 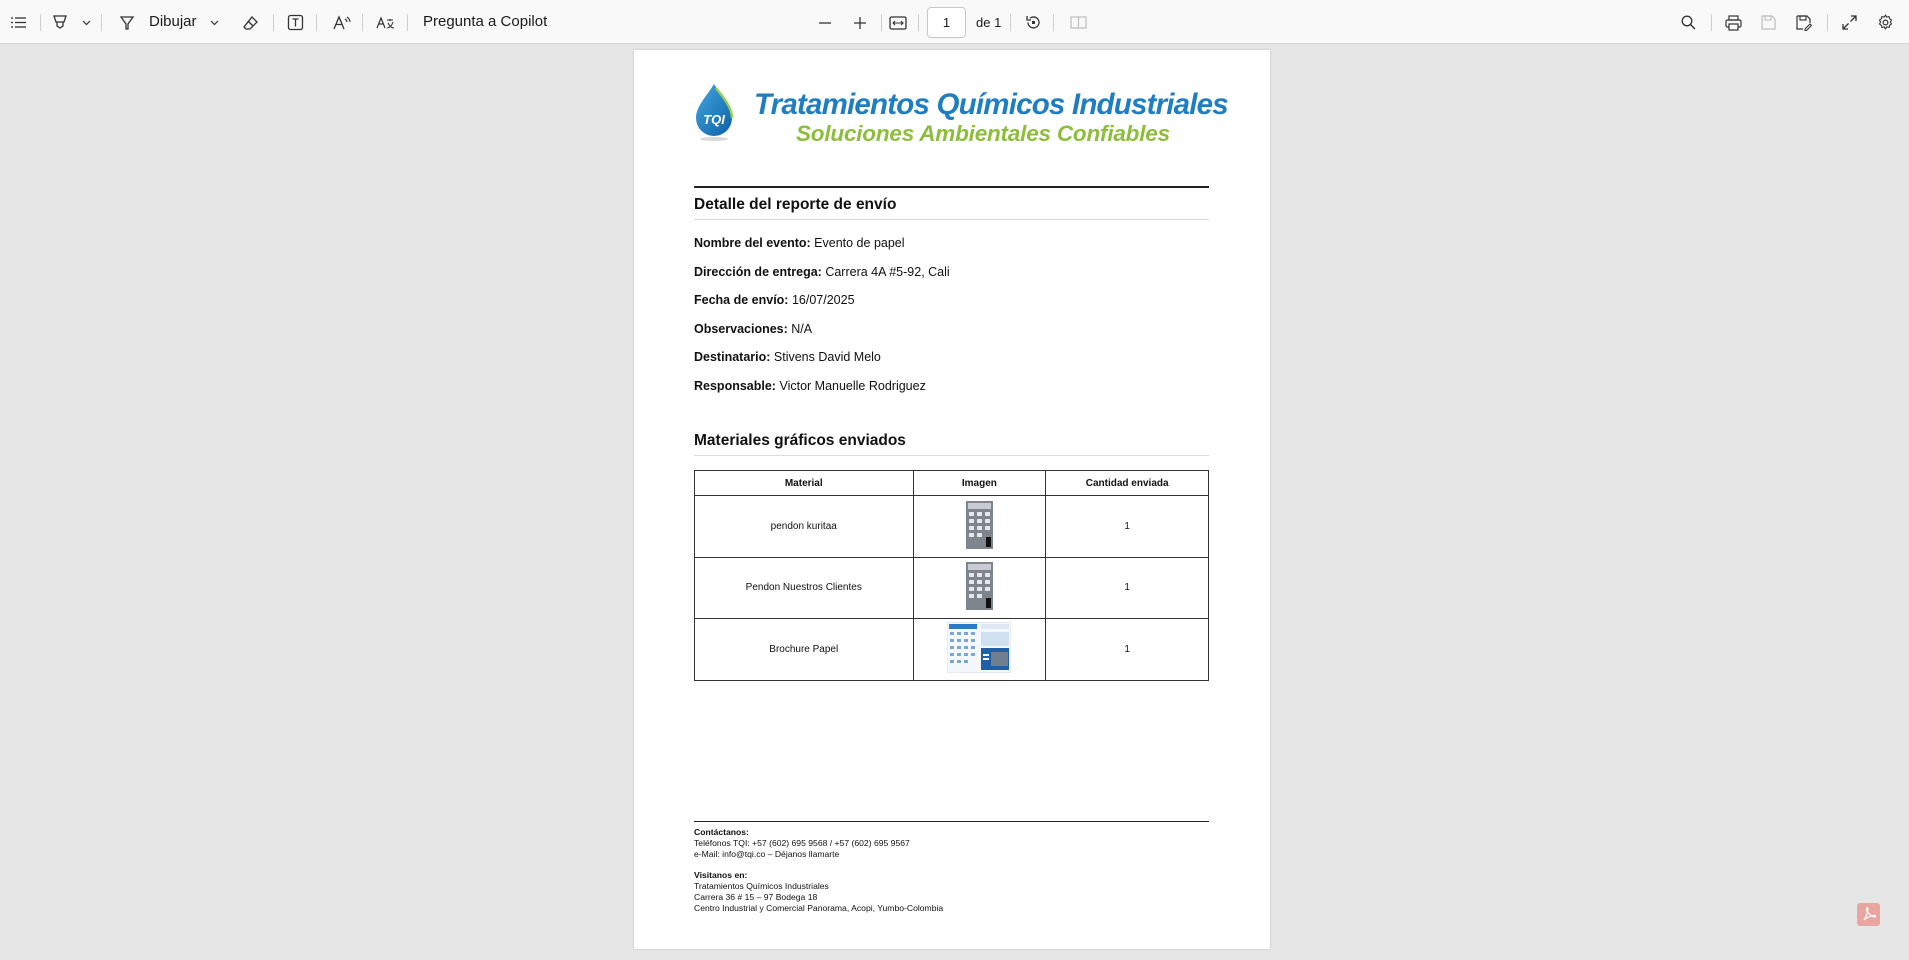 I want to click on material-name: Brochure Papel, so click(x=804, y=649).